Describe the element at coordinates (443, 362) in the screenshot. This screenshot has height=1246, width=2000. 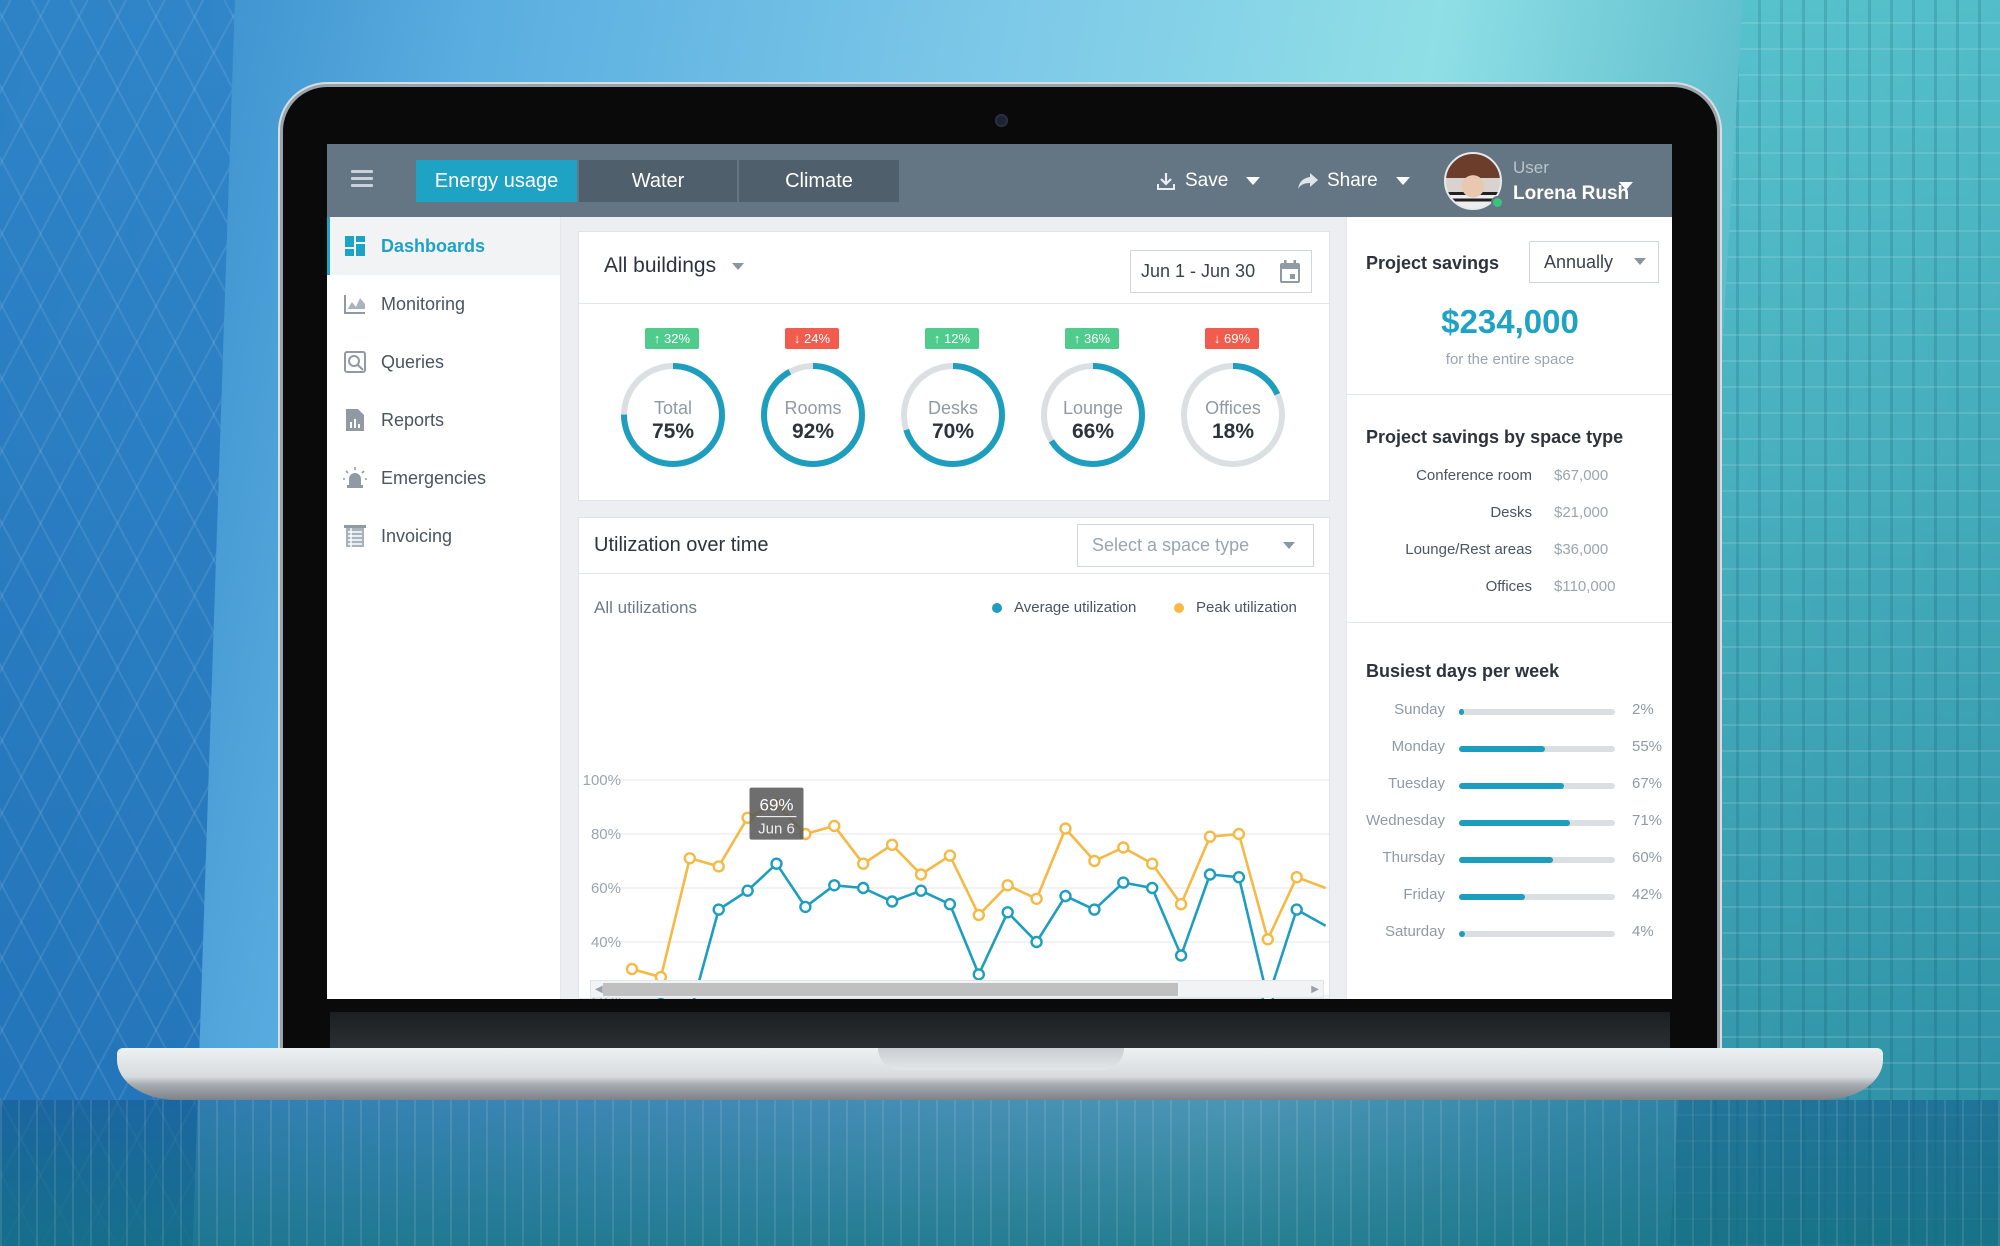
I see `sidebar-item-queries: Queries` at that location.